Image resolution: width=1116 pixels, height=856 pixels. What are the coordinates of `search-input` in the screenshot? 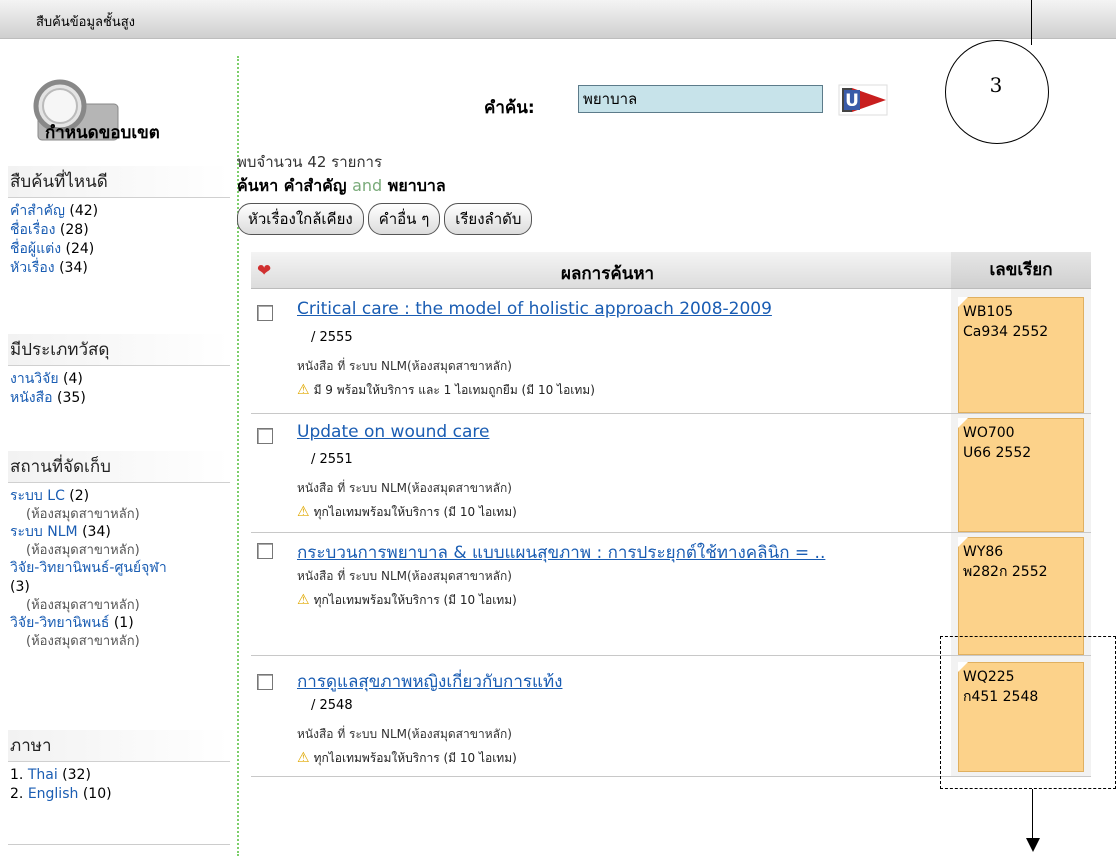 It's located at (700, 99).